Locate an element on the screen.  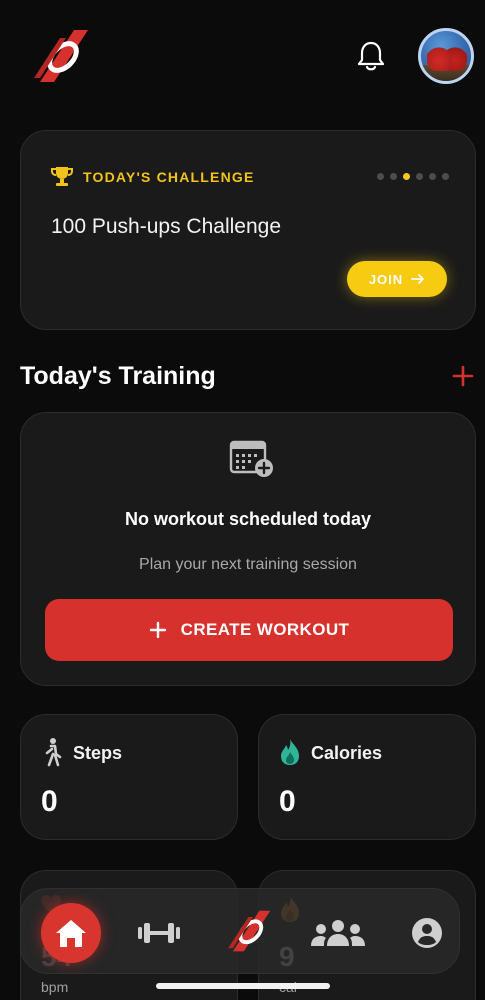
steps-label: Steps is located at coordinates (98, 753).